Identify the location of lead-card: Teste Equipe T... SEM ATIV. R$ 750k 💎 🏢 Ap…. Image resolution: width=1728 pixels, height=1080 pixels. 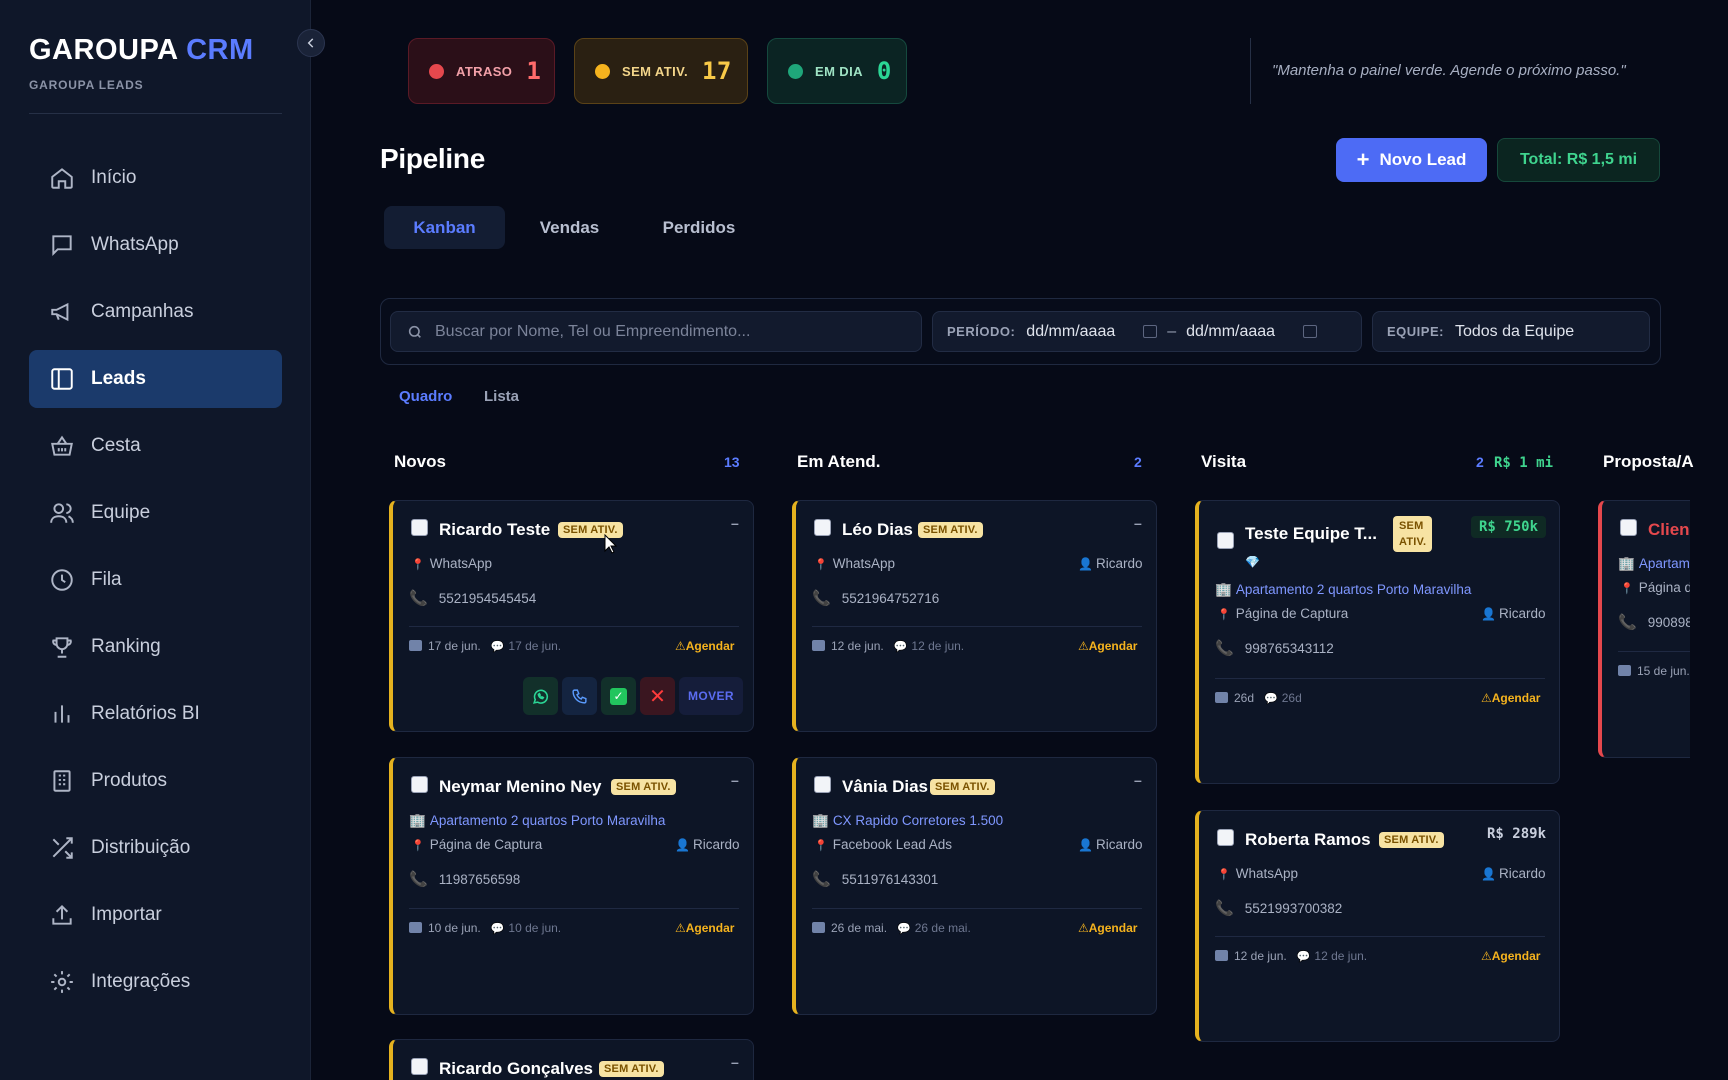
(1377, 642).